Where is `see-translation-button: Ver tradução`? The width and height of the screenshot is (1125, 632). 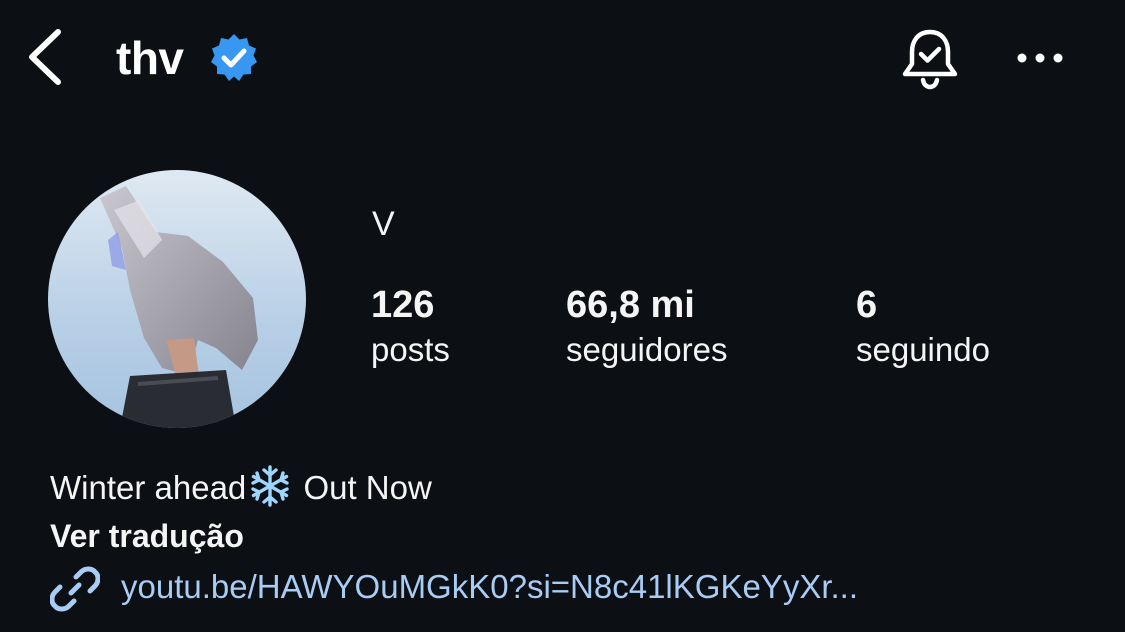
see-translation-button: Ver tradução is located at coordinates (147, 536).